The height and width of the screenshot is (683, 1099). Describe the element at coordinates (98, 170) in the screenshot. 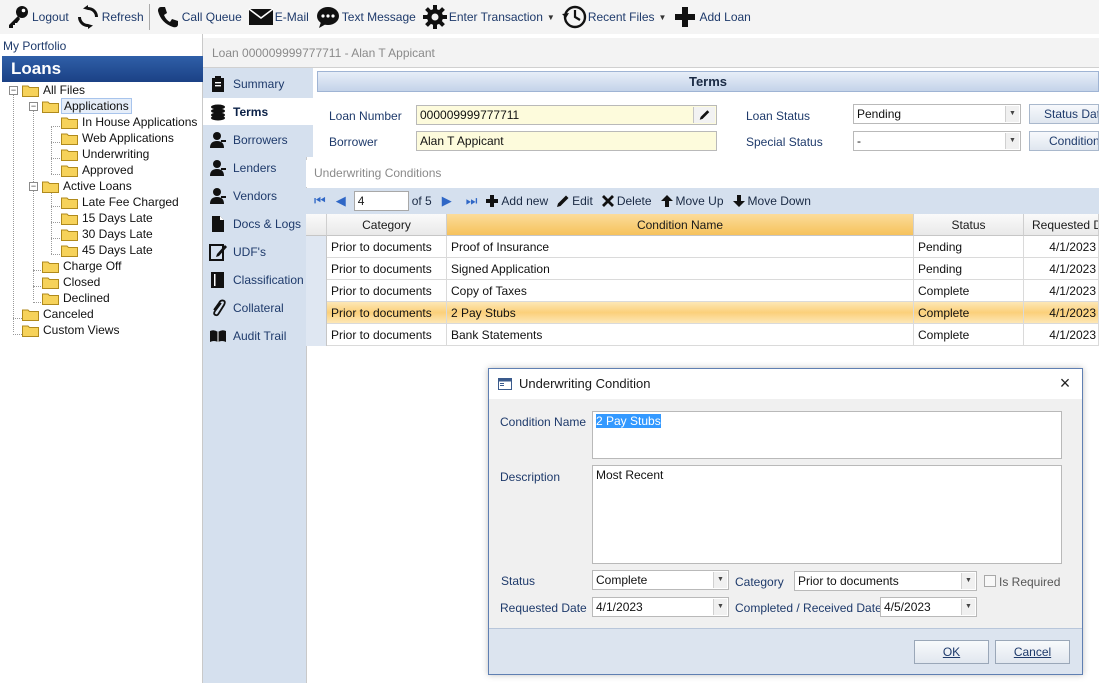

I see `tree-item-approved: Approved` at that location.